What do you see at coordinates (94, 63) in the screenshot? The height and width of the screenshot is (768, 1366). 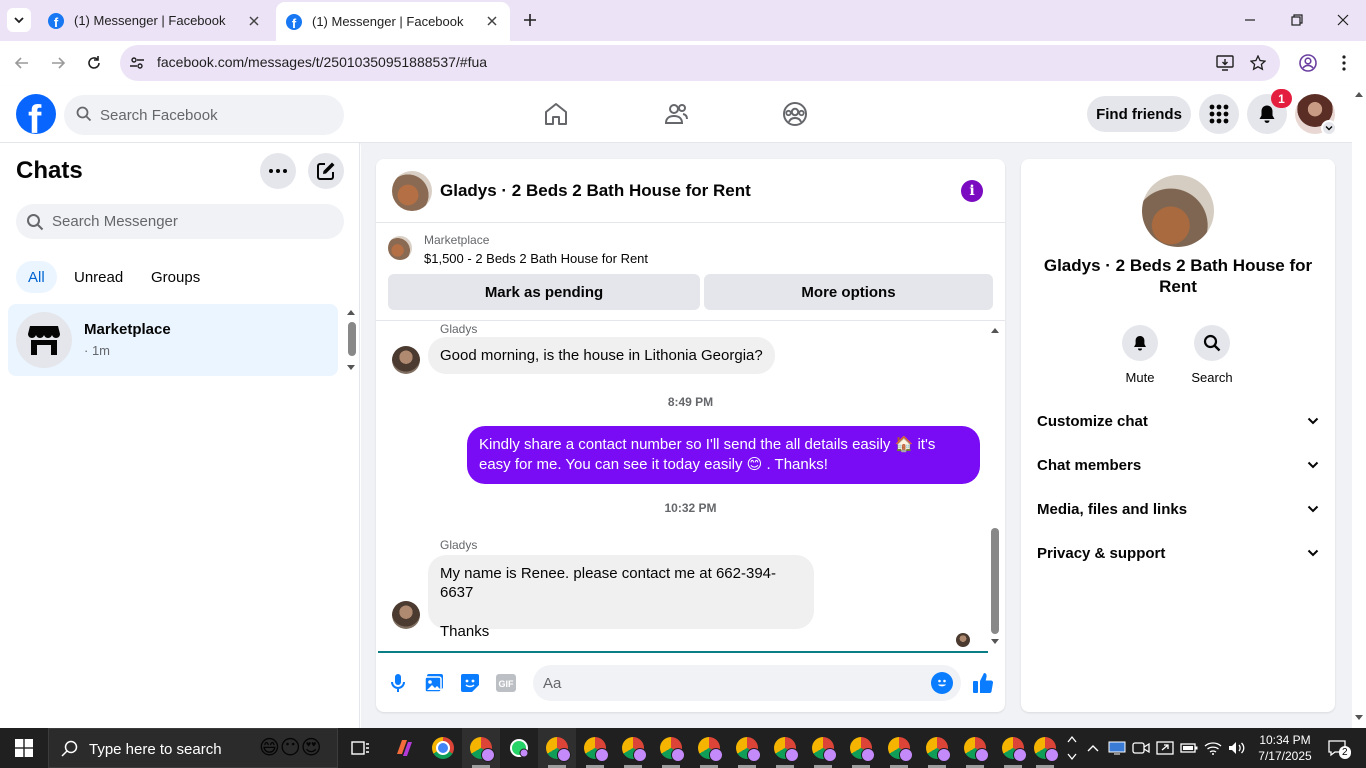 I see `reload-button` at bounding box center [94, 63].